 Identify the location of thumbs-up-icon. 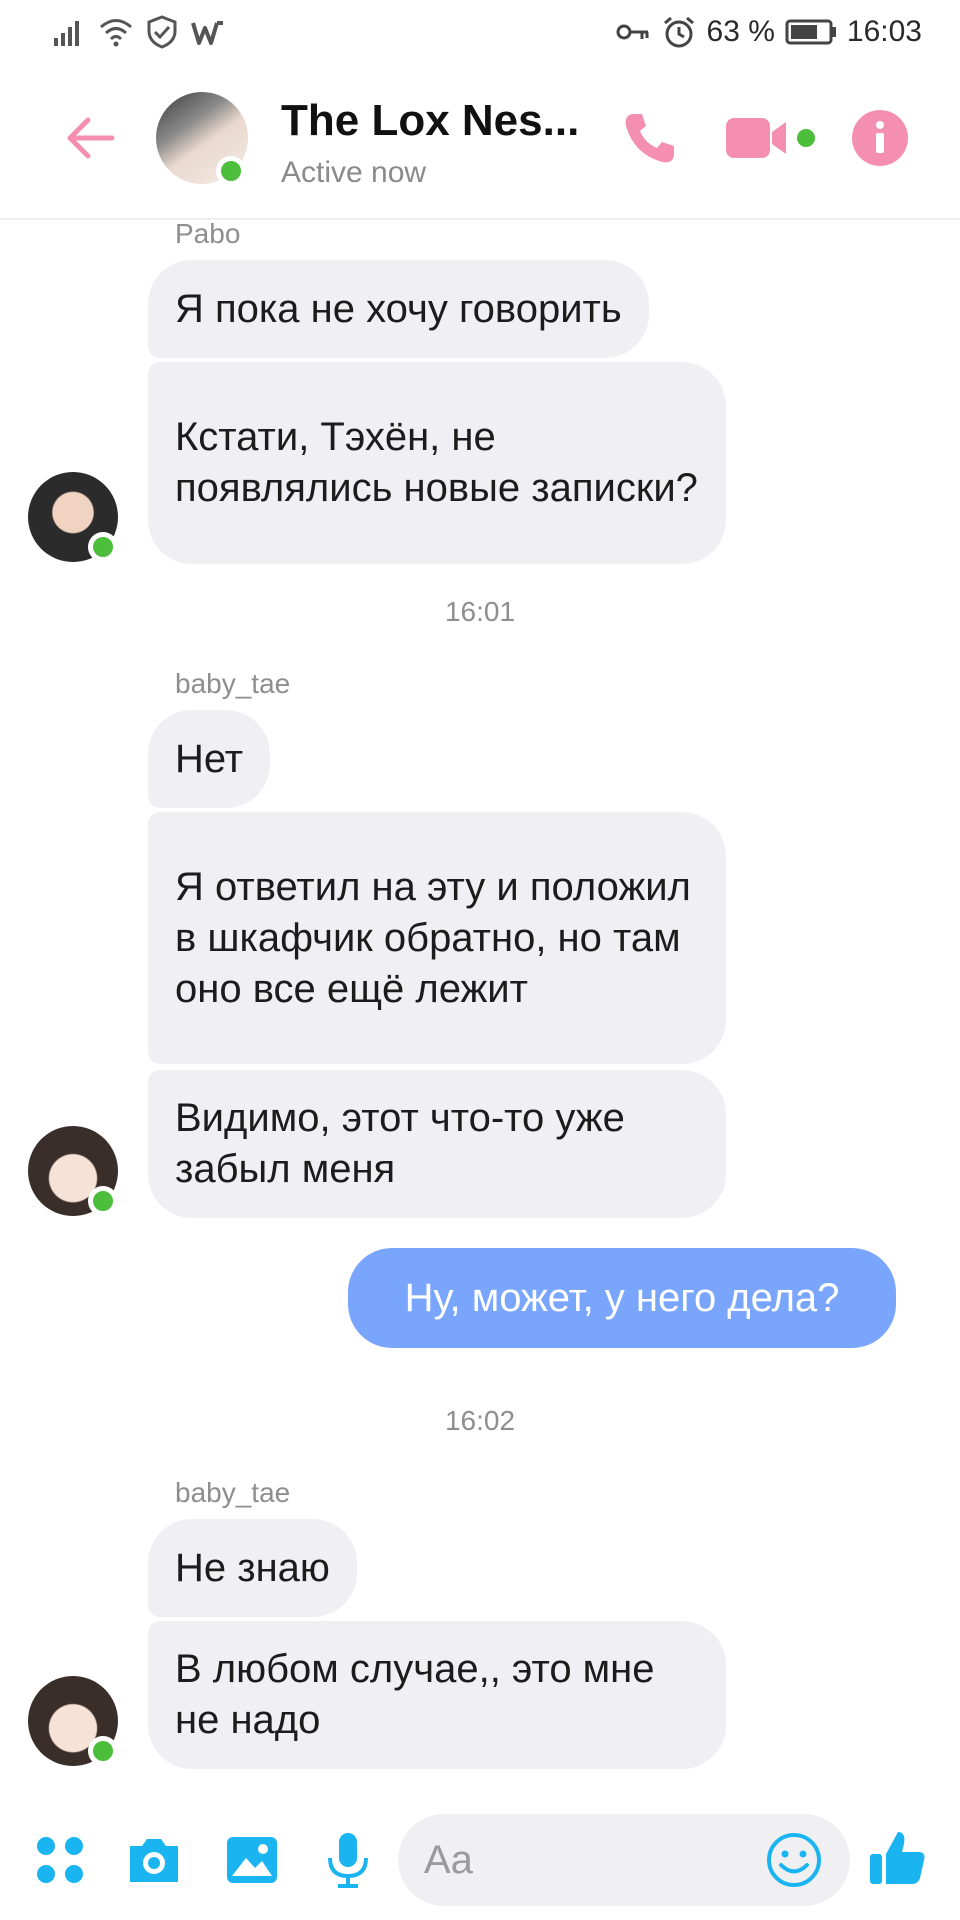
(898, 1858).